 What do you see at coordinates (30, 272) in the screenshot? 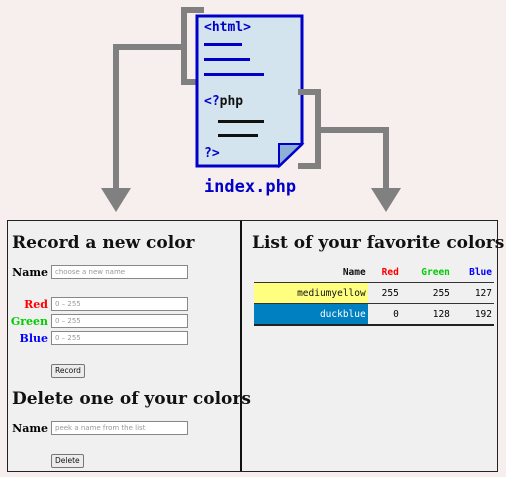
I see `record-name-label: Name` at bounding box center [30, 272].